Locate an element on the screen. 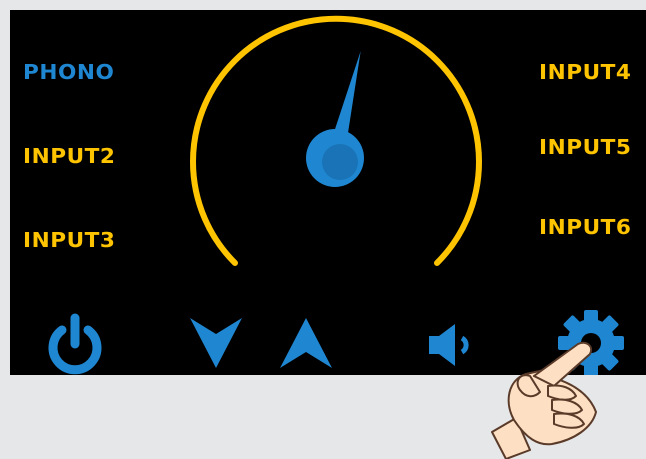  chevron-down-icon is located at coordinates (216, 343).